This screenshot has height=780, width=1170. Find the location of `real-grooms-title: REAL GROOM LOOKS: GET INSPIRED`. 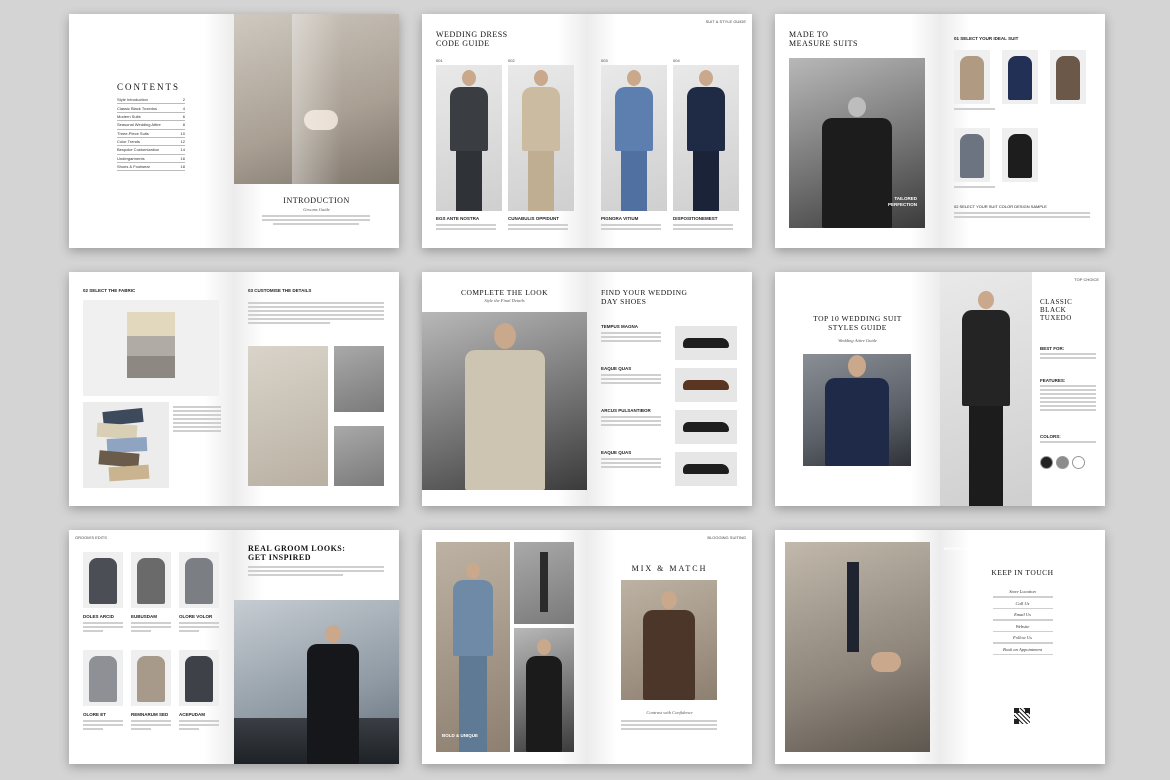

real-grooms-title: REAL GROOM LOOKS: GET INSPIRED is located at coordinates (296, 553).